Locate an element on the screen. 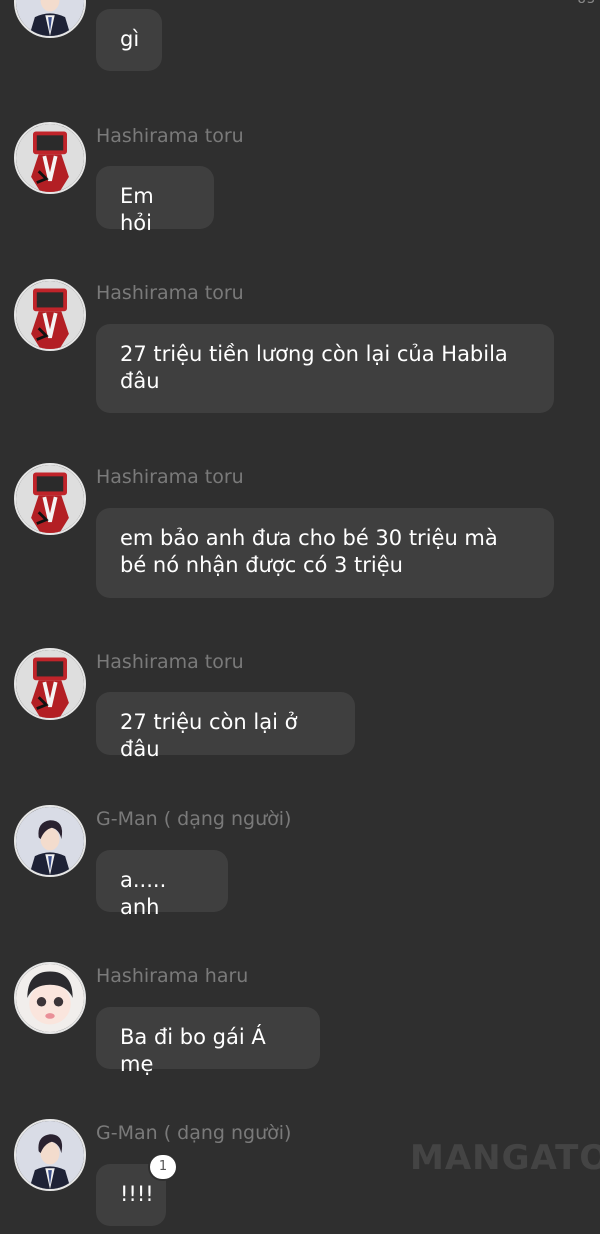 Image resolution: width=600 pixels, height=1234 pixels. message-bubble: Ba đi bo gái Á mẹ is located at coordinates (208, 1041).